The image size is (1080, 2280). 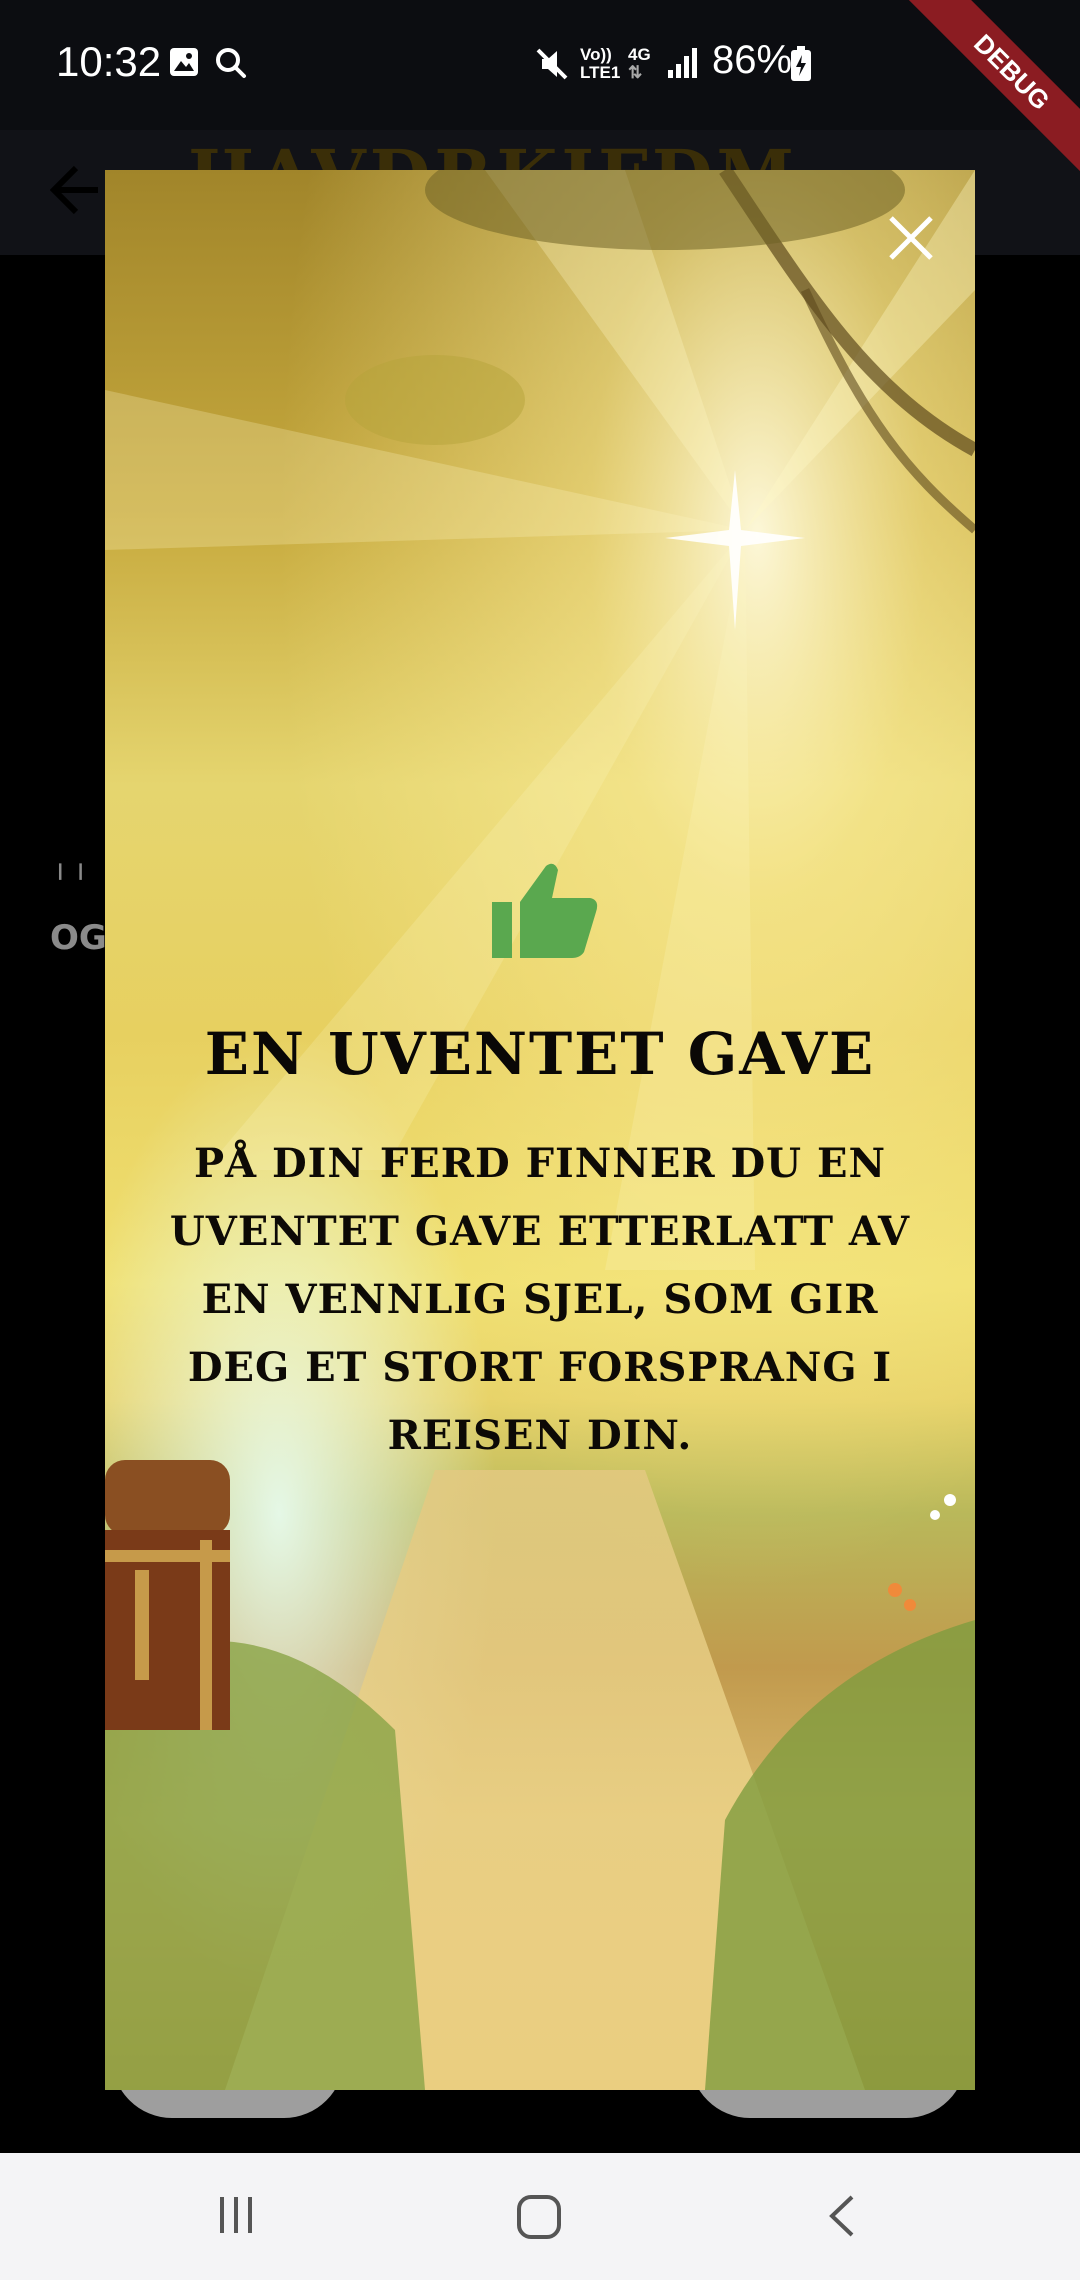 I want to click on status-bar: 10:32 Vo)) LTE1 4G ⇅ 86%, so click(x=540, y=65).